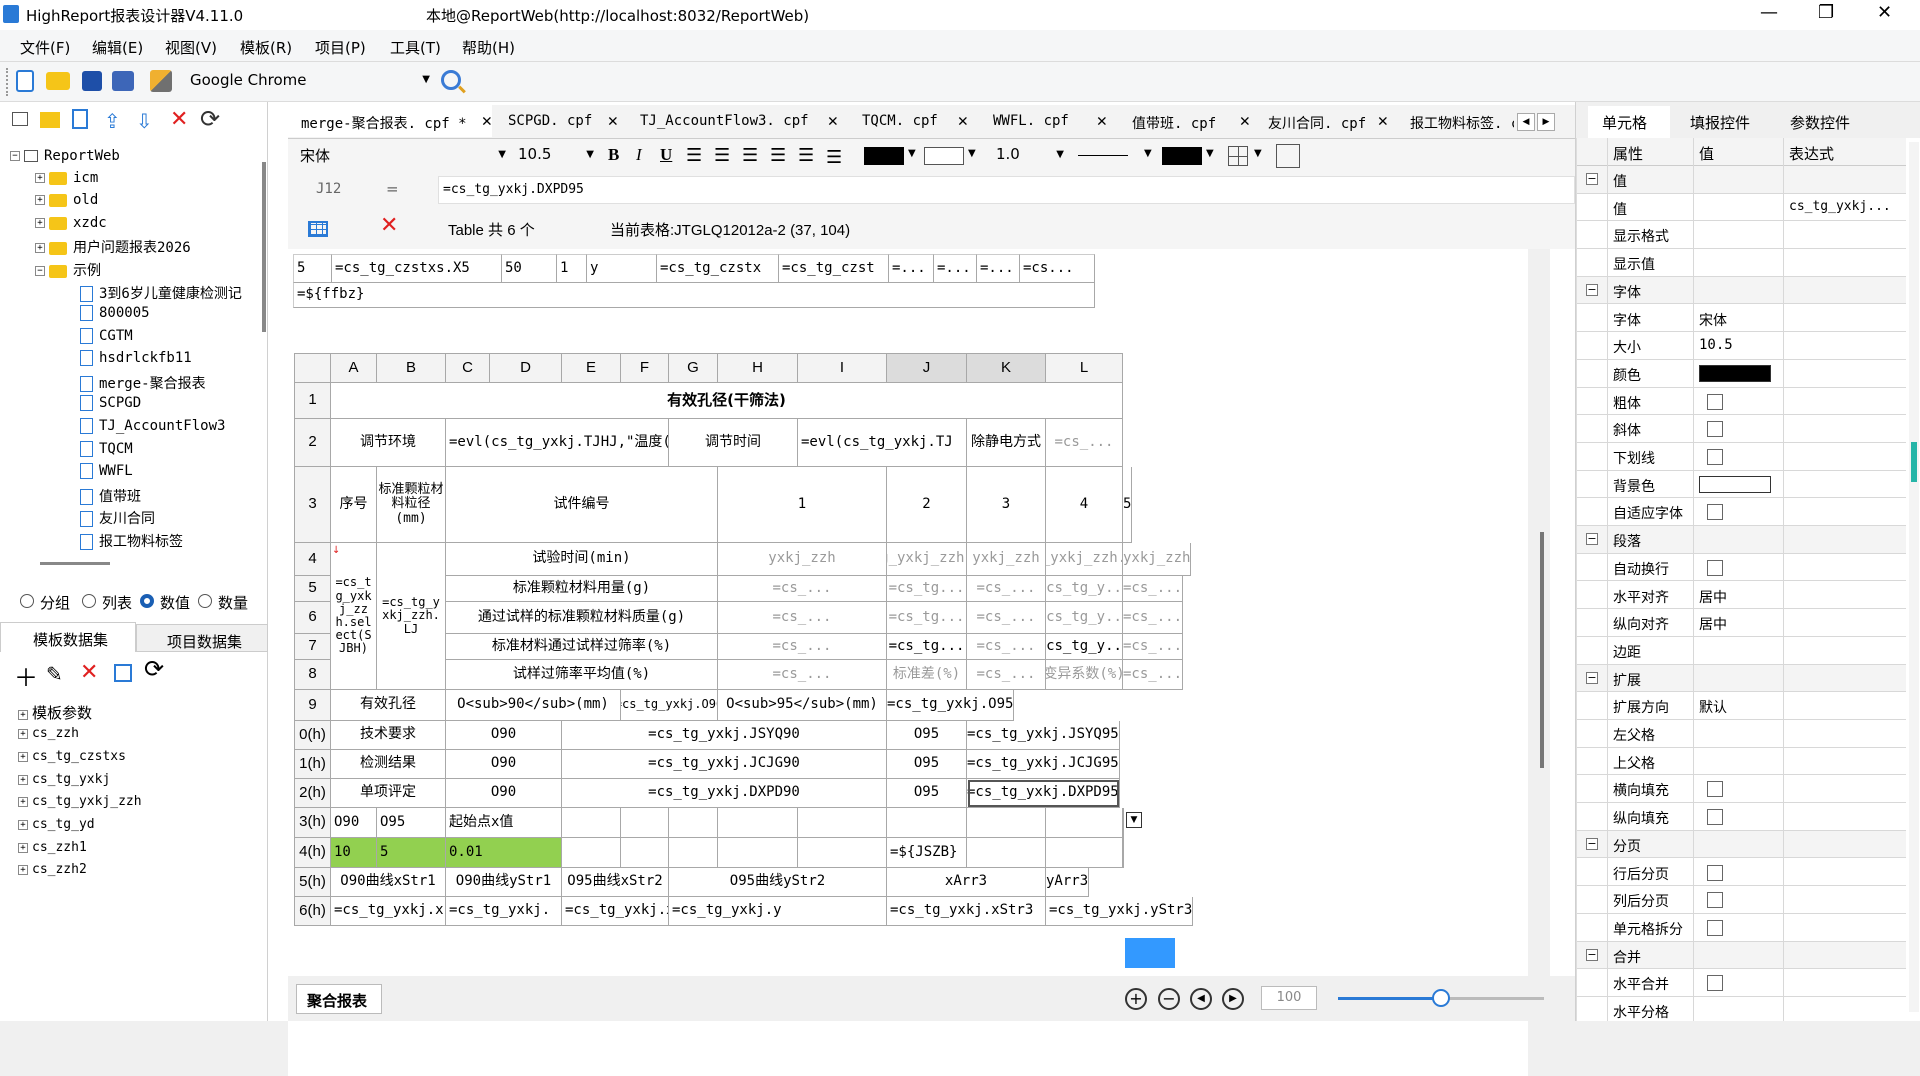 This screenshot has width=1920, height=1076. Describe the element at coordinates (1542, 650) in the screenshot. I see `canvas-vscrollbar` at that location.